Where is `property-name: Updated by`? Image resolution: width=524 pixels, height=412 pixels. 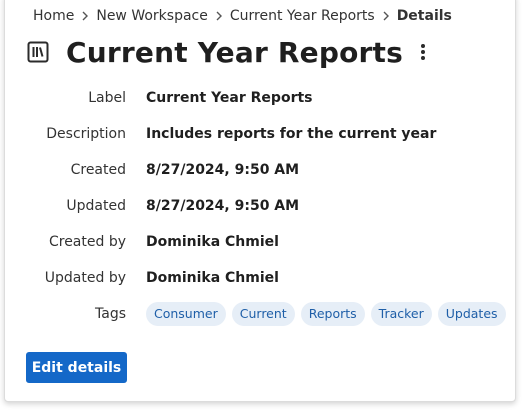 property-name: Updated by is located at coordinates (85, 278).